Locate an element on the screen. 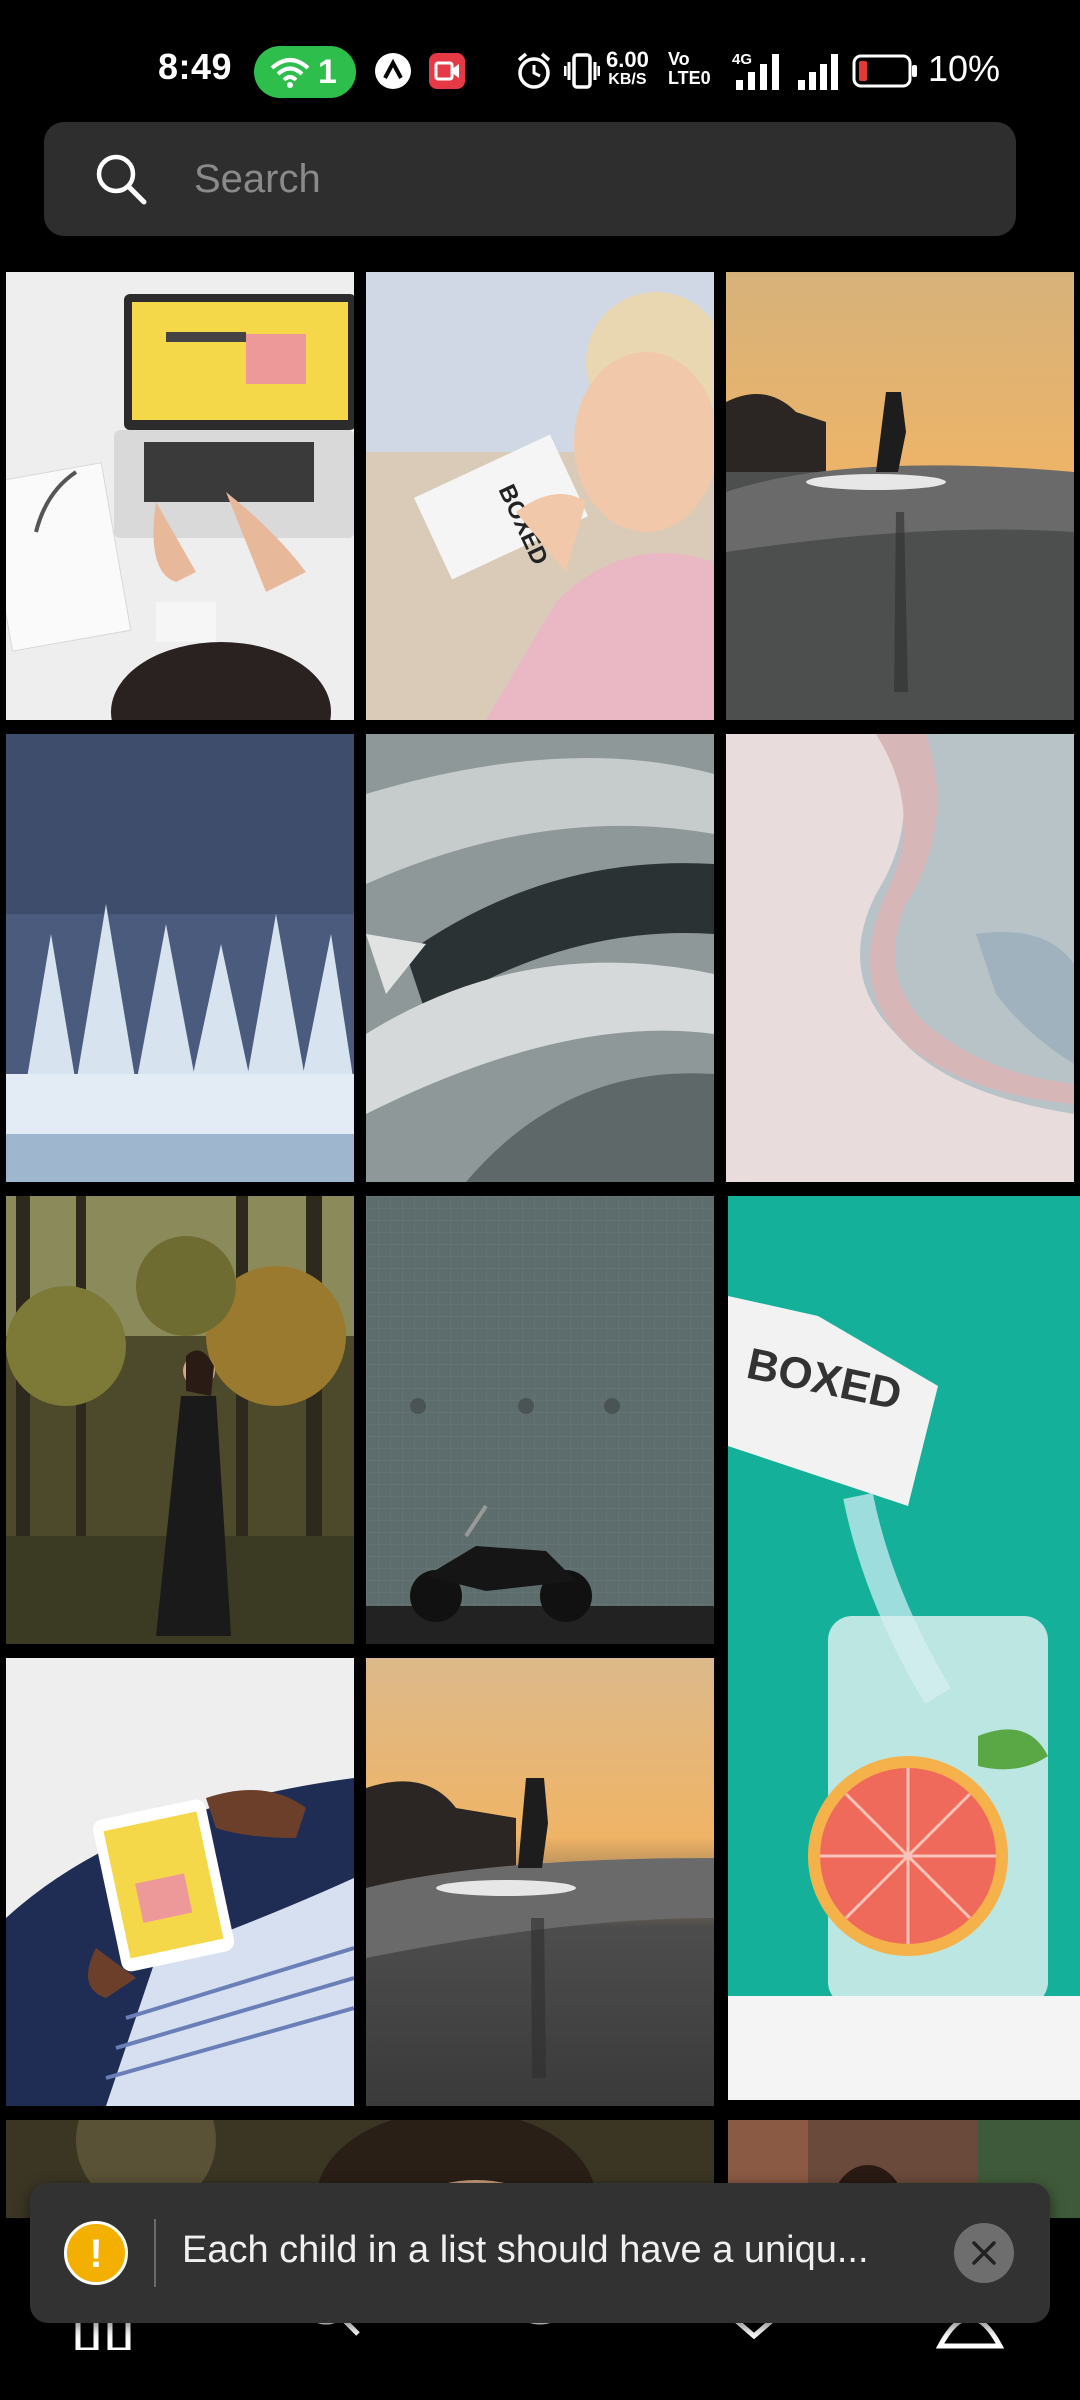  volte-line2: LTE0 is located at coordinates (689, 78).